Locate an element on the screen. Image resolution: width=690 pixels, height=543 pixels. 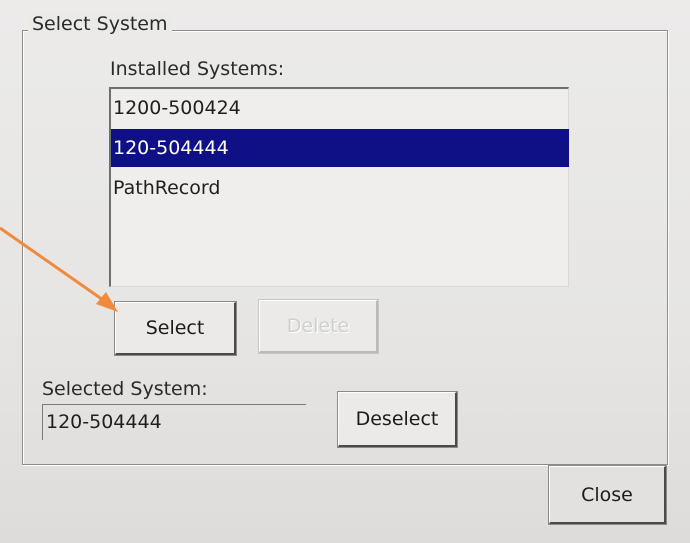
close-button: Close is located at coordinates (607, 495).